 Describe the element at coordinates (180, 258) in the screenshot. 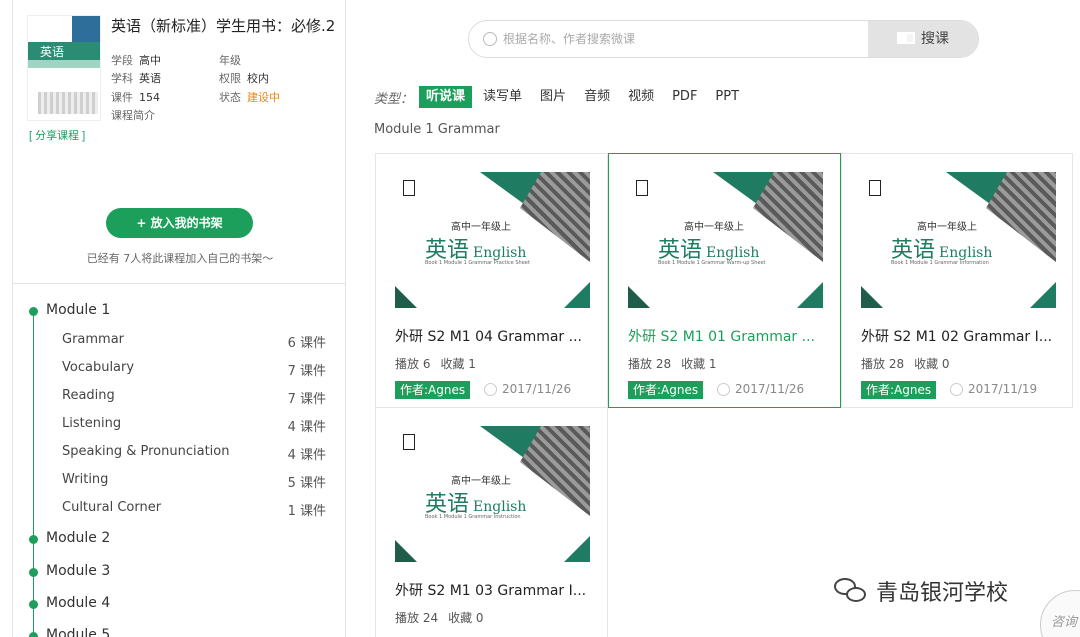

I see `shelf-note: 已经有 7人将此课程加入自己的书架～` at that location.